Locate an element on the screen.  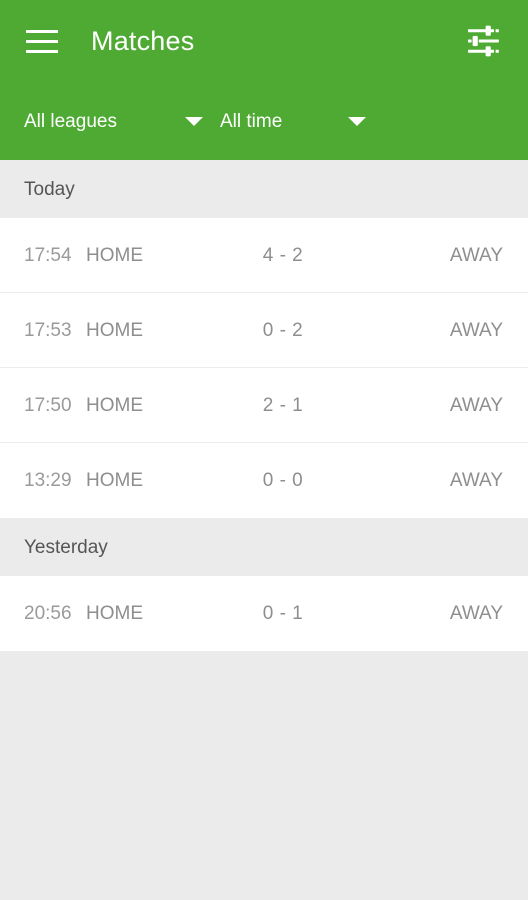
filter-bar: All leagues All time is located at coordinates (264, 121).